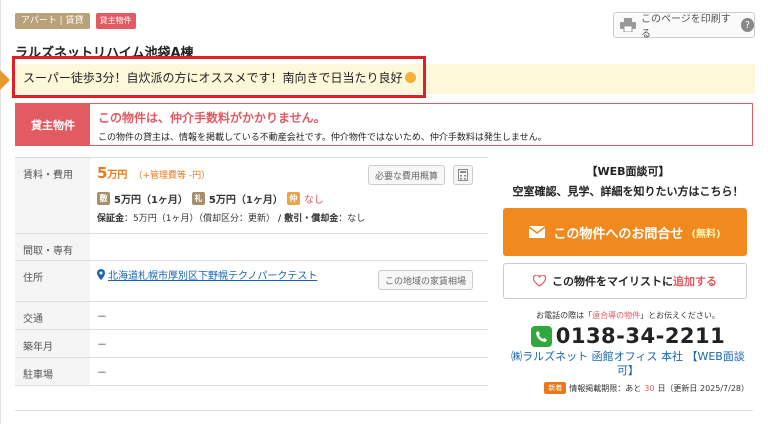 This screenshot has width=768, height=424. I want to click on inquiry-label: この物件へのお問合せ, so click(618, 234).